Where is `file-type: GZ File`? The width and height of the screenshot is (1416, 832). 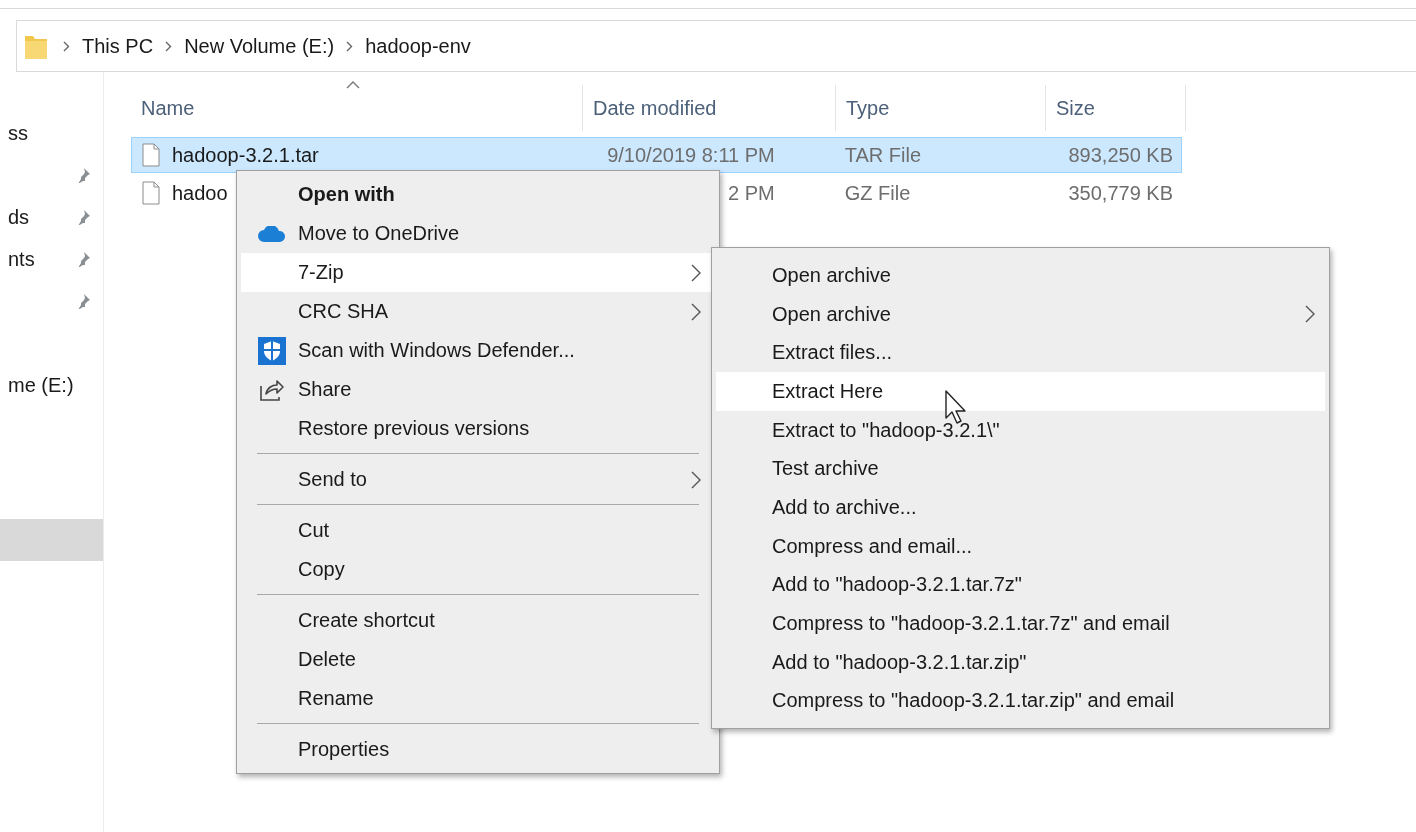 file-type: GZ File is located at coordinates (877, 193).